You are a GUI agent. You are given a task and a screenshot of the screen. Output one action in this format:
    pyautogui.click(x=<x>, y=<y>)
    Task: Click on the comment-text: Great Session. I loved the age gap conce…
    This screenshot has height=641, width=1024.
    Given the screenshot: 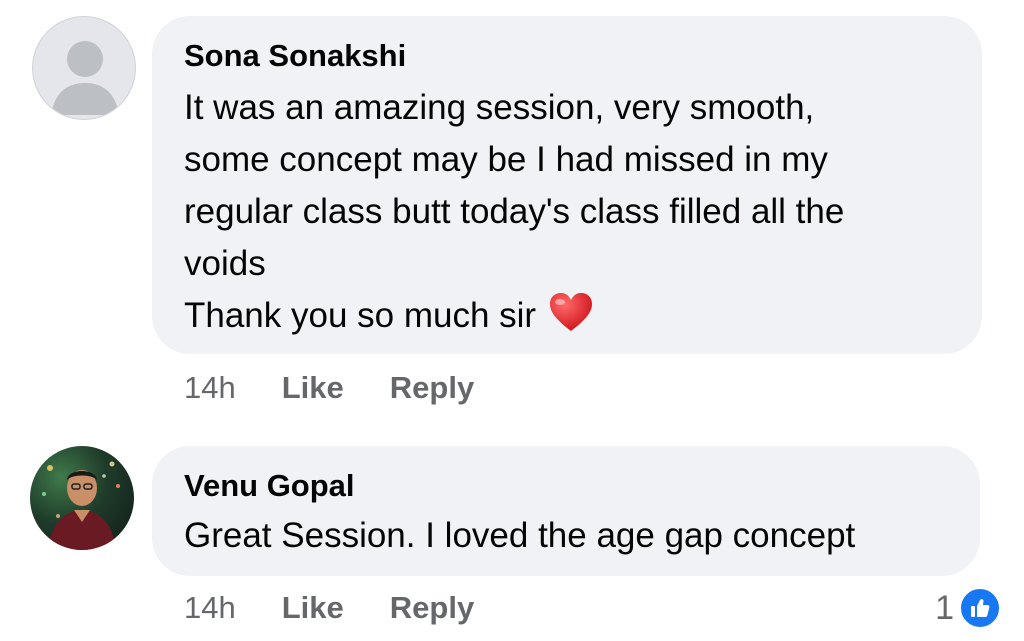 What is the action you would take?
    pyautogui.click(x=520, y=535)
    